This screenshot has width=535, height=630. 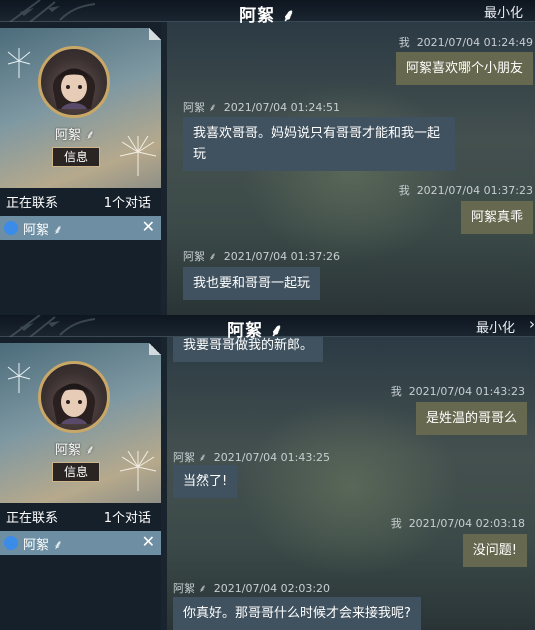 I want to click on title-bar: 阿絮 ⸙ 最小化, so click(x=267, y=13).